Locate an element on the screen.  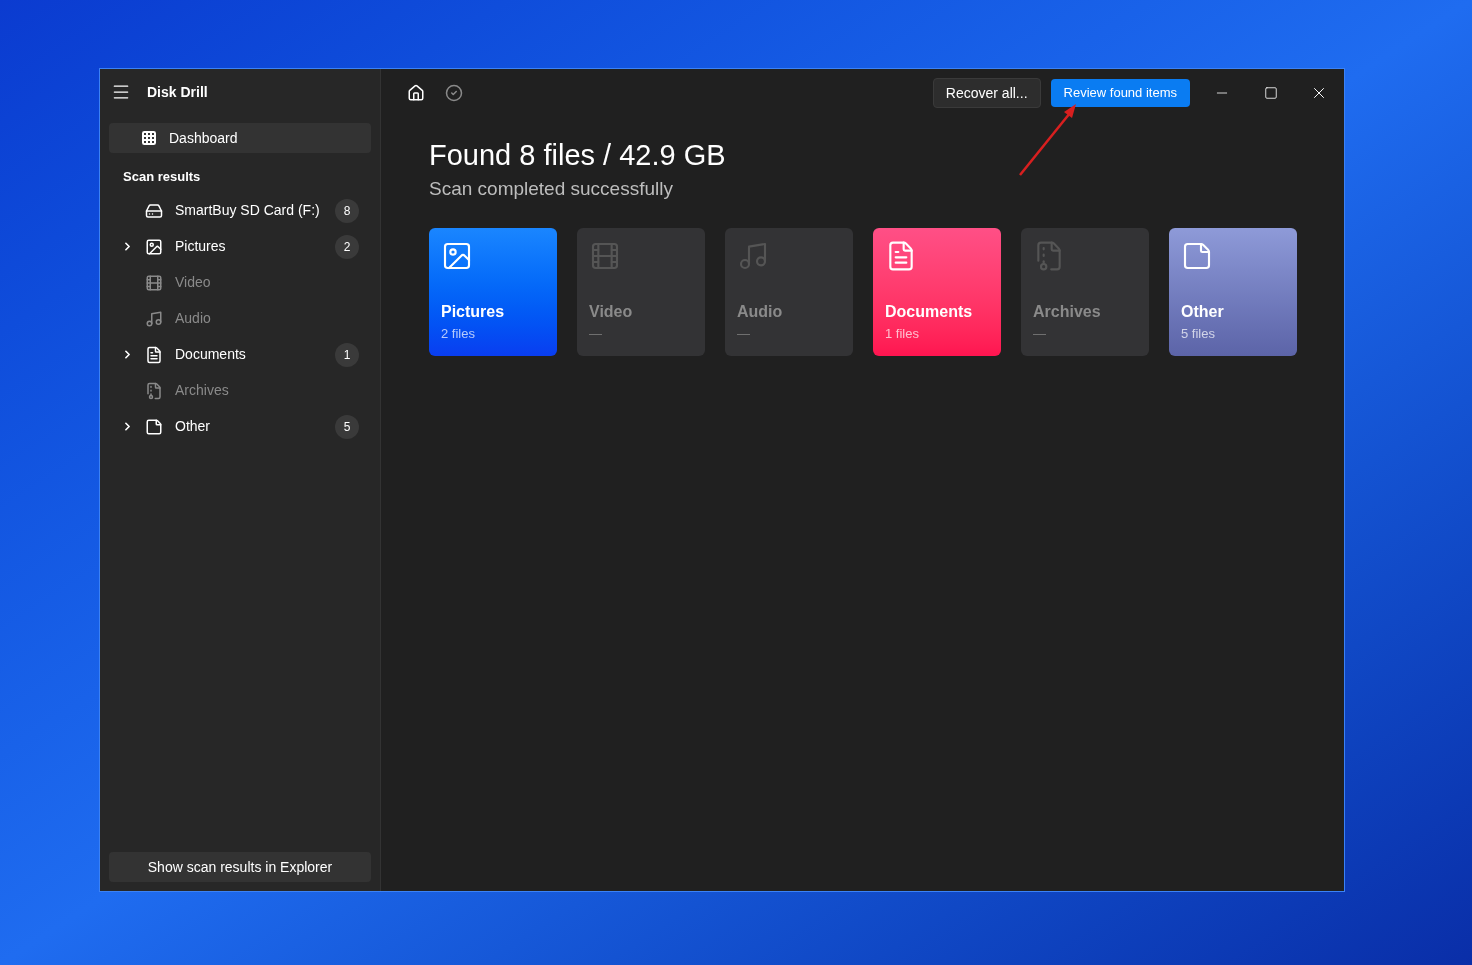
count-badge: 8 is located at coordinates (347, 210).